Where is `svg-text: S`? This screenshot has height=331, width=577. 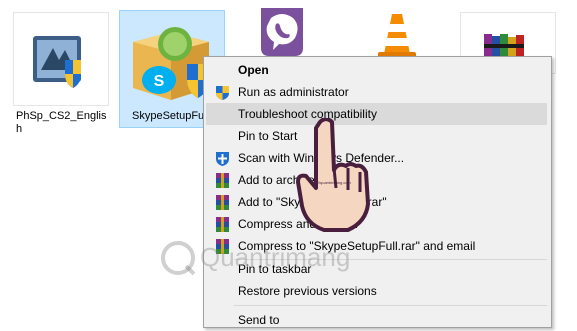
svg-text: S is located at coordinates (159, 81).